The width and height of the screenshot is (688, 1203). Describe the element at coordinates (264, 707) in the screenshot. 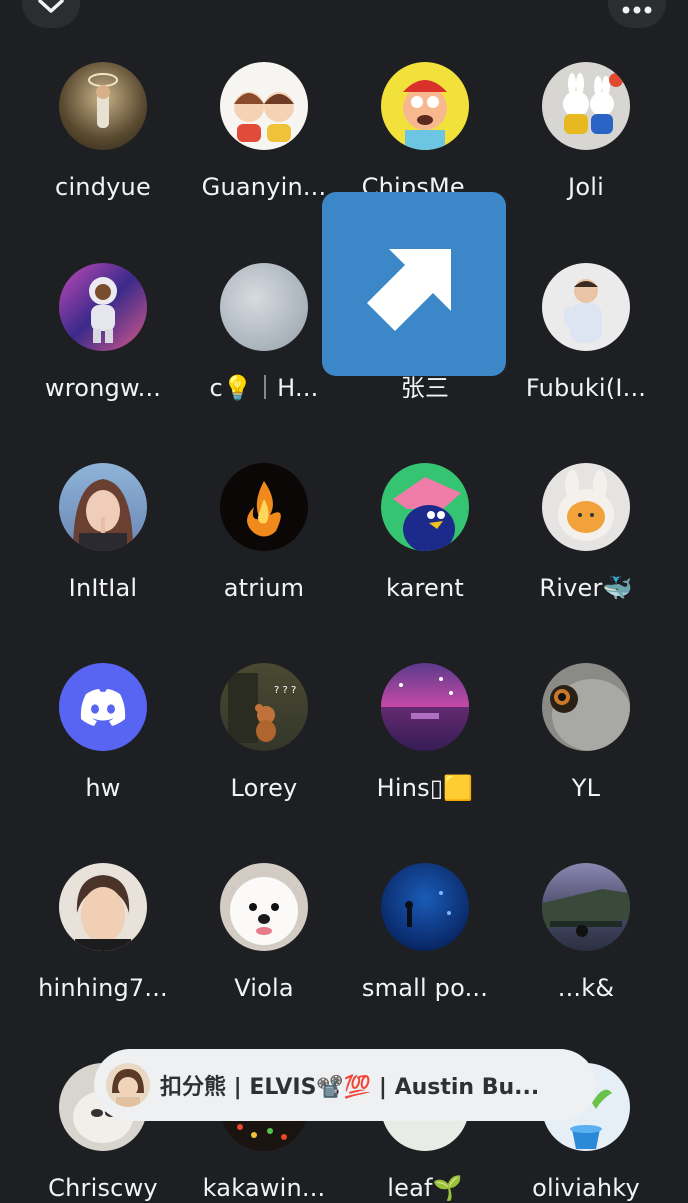

I see `avatar: ? ? ?` at that location.